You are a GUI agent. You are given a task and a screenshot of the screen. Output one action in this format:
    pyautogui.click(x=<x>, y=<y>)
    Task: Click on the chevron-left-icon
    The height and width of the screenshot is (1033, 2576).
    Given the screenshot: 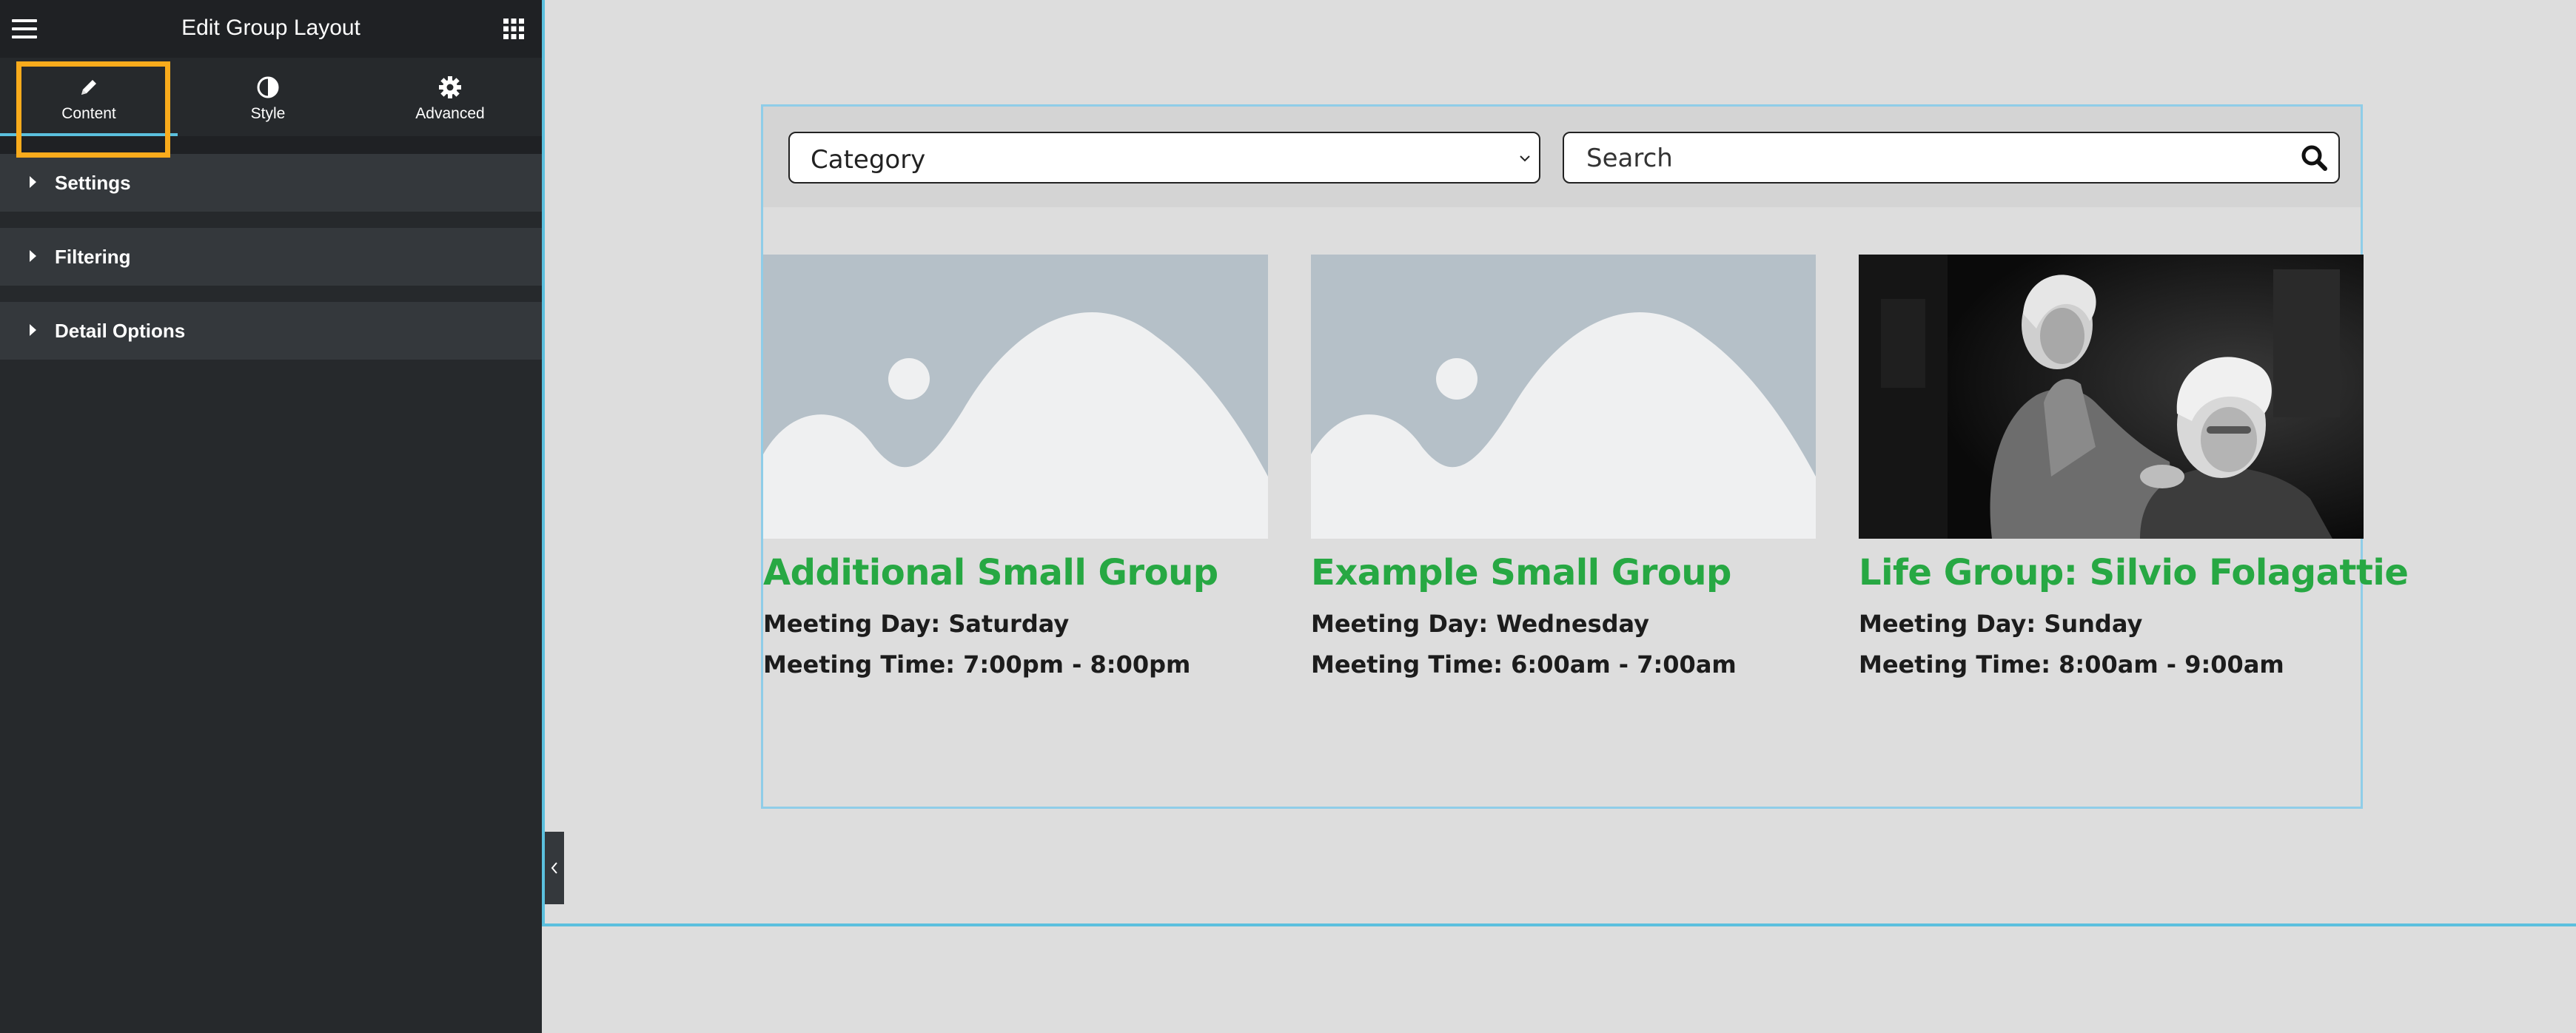 What is the action you would take?
    pyautogui.click(x=554, y=868)
    